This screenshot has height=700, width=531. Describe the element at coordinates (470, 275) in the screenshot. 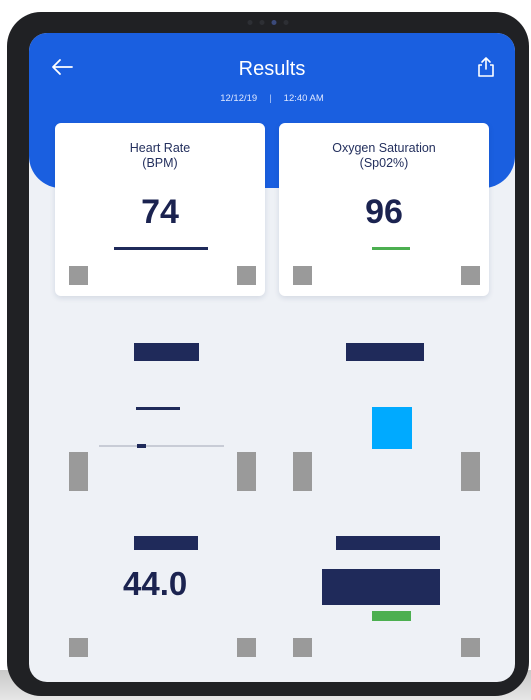

I see `oxygen-right-control` at that location.